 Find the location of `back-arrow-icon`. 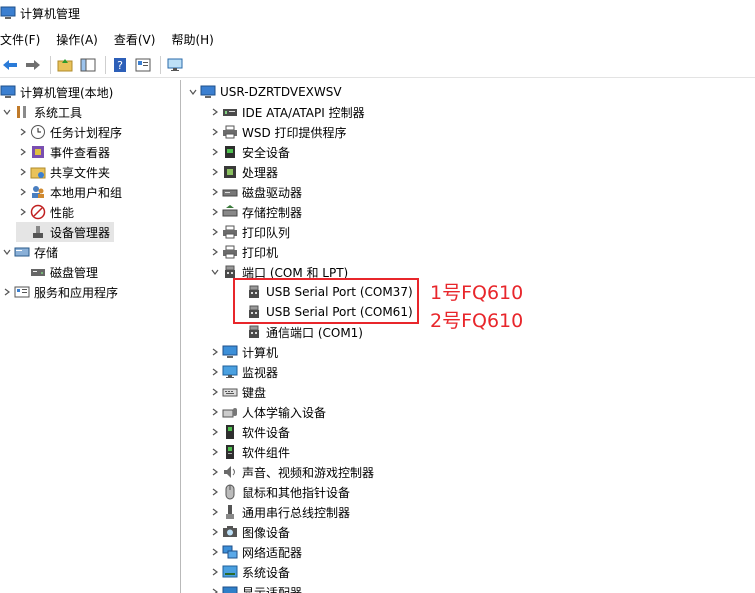

back-arrow-icon is located at coordinates (10, 65).